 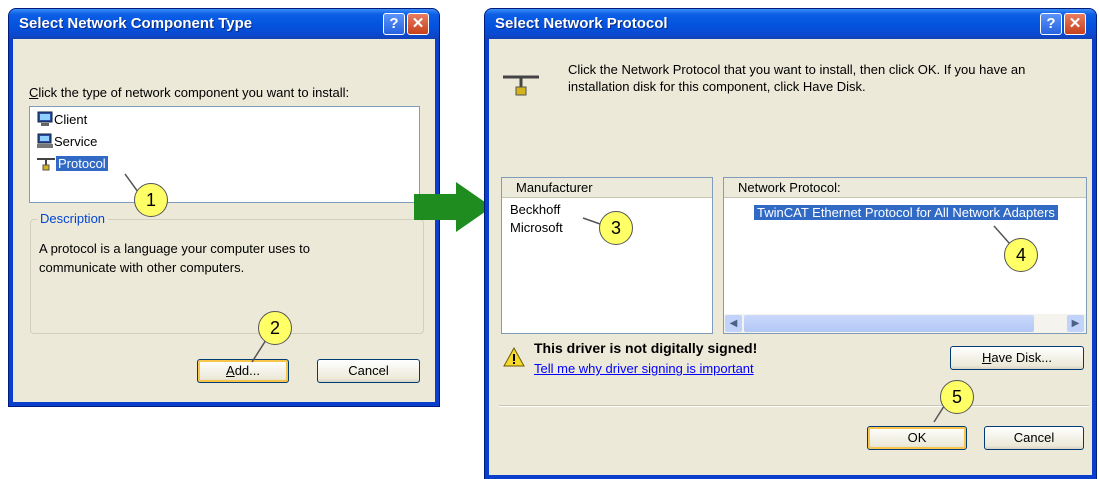 I want to click on callout-3: 3, so click(x=616, y=228).